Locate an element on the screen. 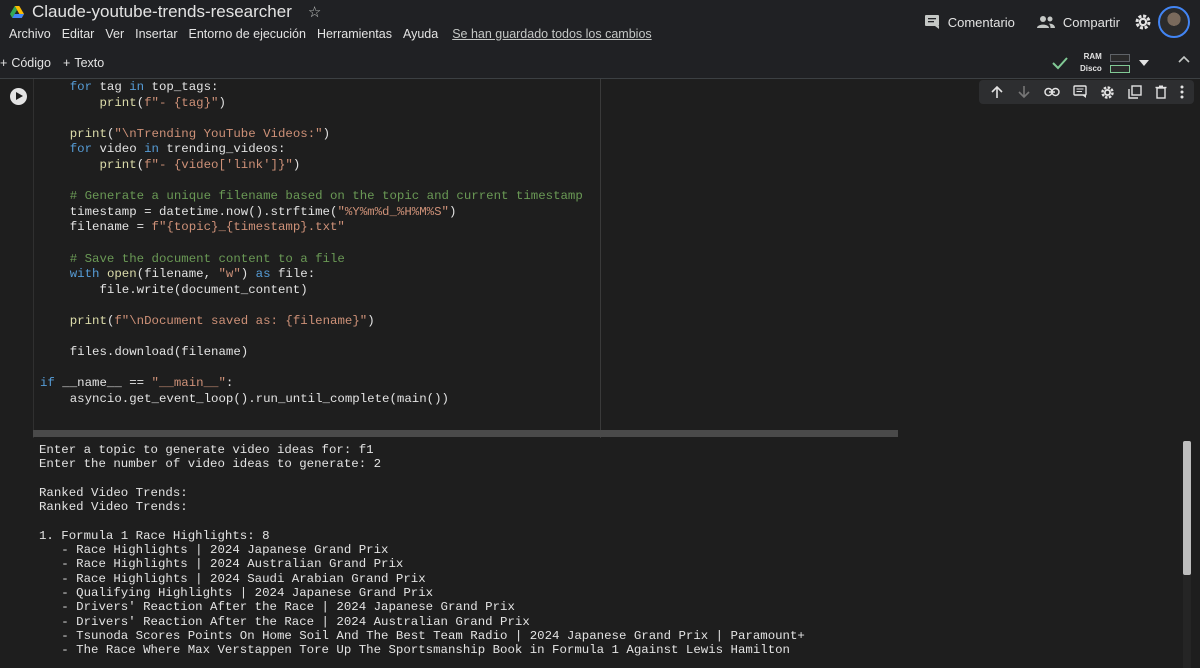 The height and width of the screenshot is (668, 1200). menu-archivo: Archivo is located at coordinates (30, 34).